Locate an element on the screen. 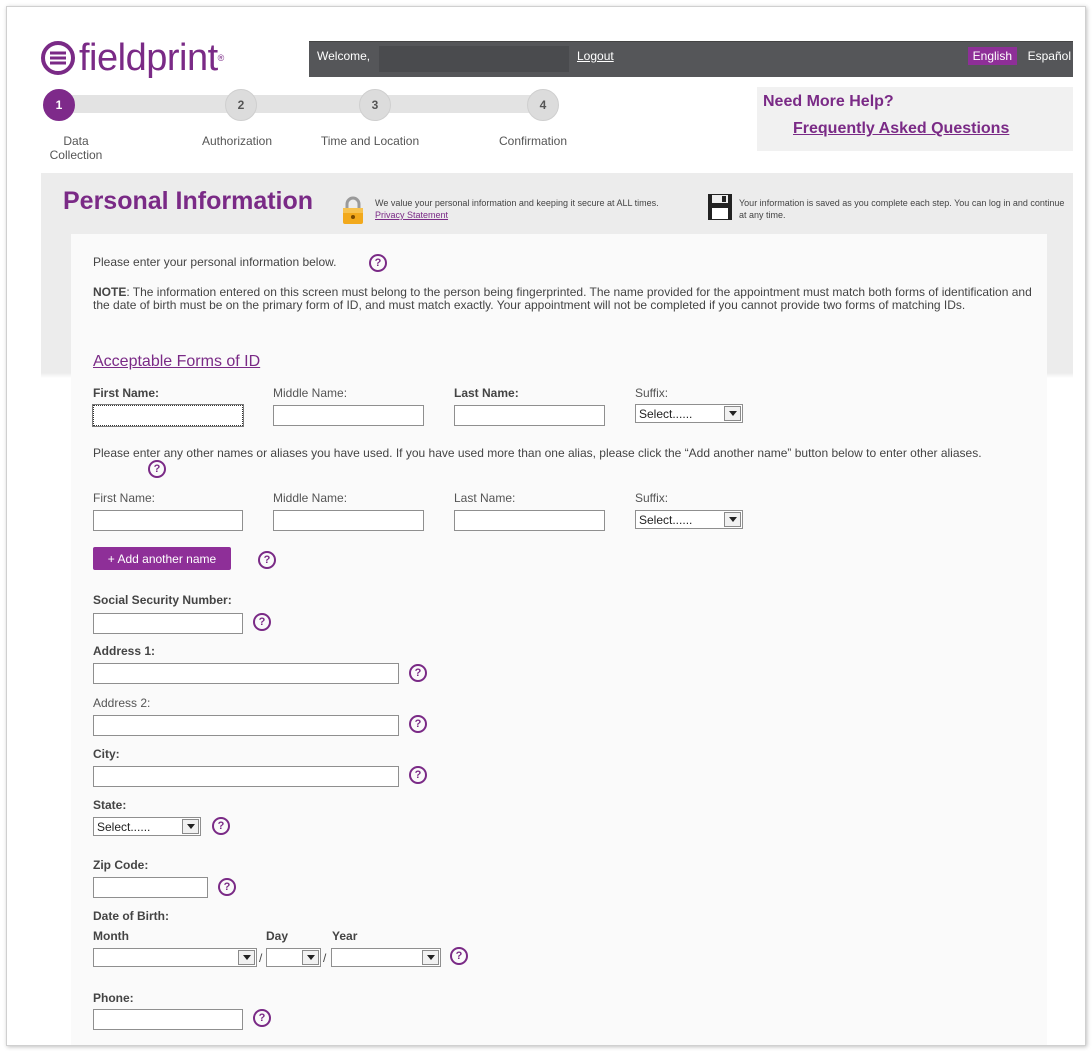 The height and width of the screenshot is (1051, 1092). note-label: NOTE is located at coordinates (110, 292).